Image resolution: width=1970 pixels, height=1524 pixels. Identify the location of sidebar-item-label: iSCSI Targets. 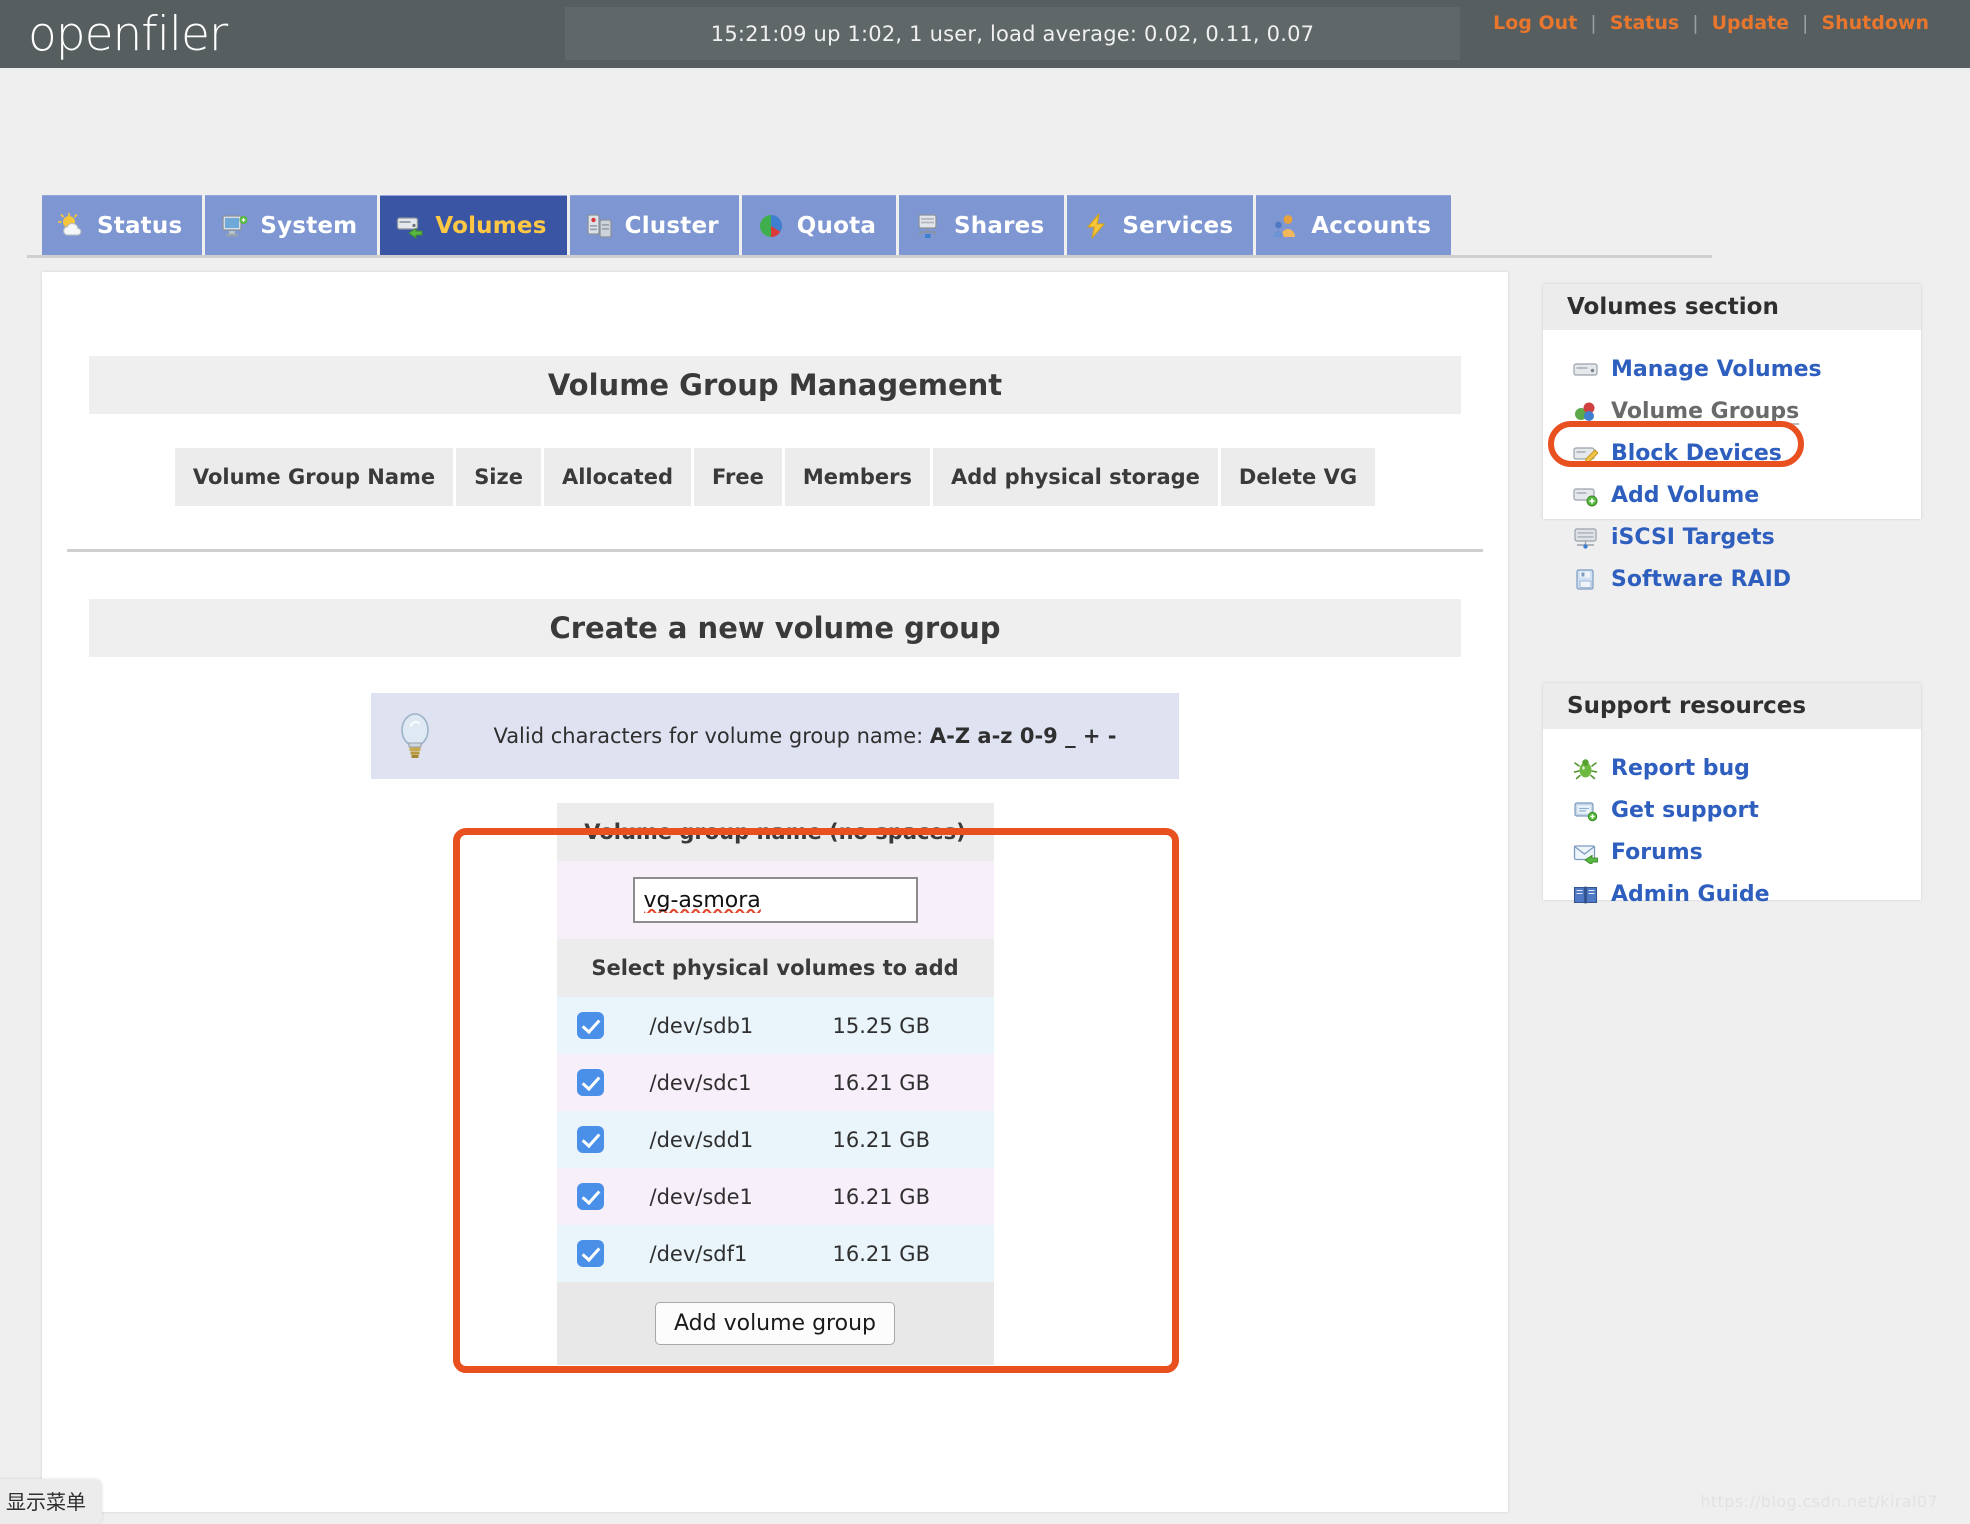
(1693, 537).